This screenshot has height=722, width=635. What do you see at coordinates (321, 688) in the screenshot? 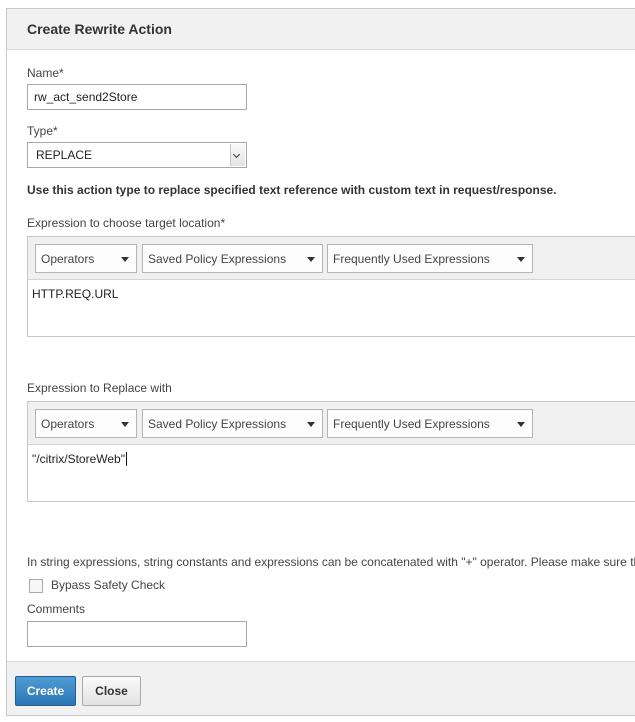
I see `dialog-footer: Create Close` at bounding box center [321, 688].